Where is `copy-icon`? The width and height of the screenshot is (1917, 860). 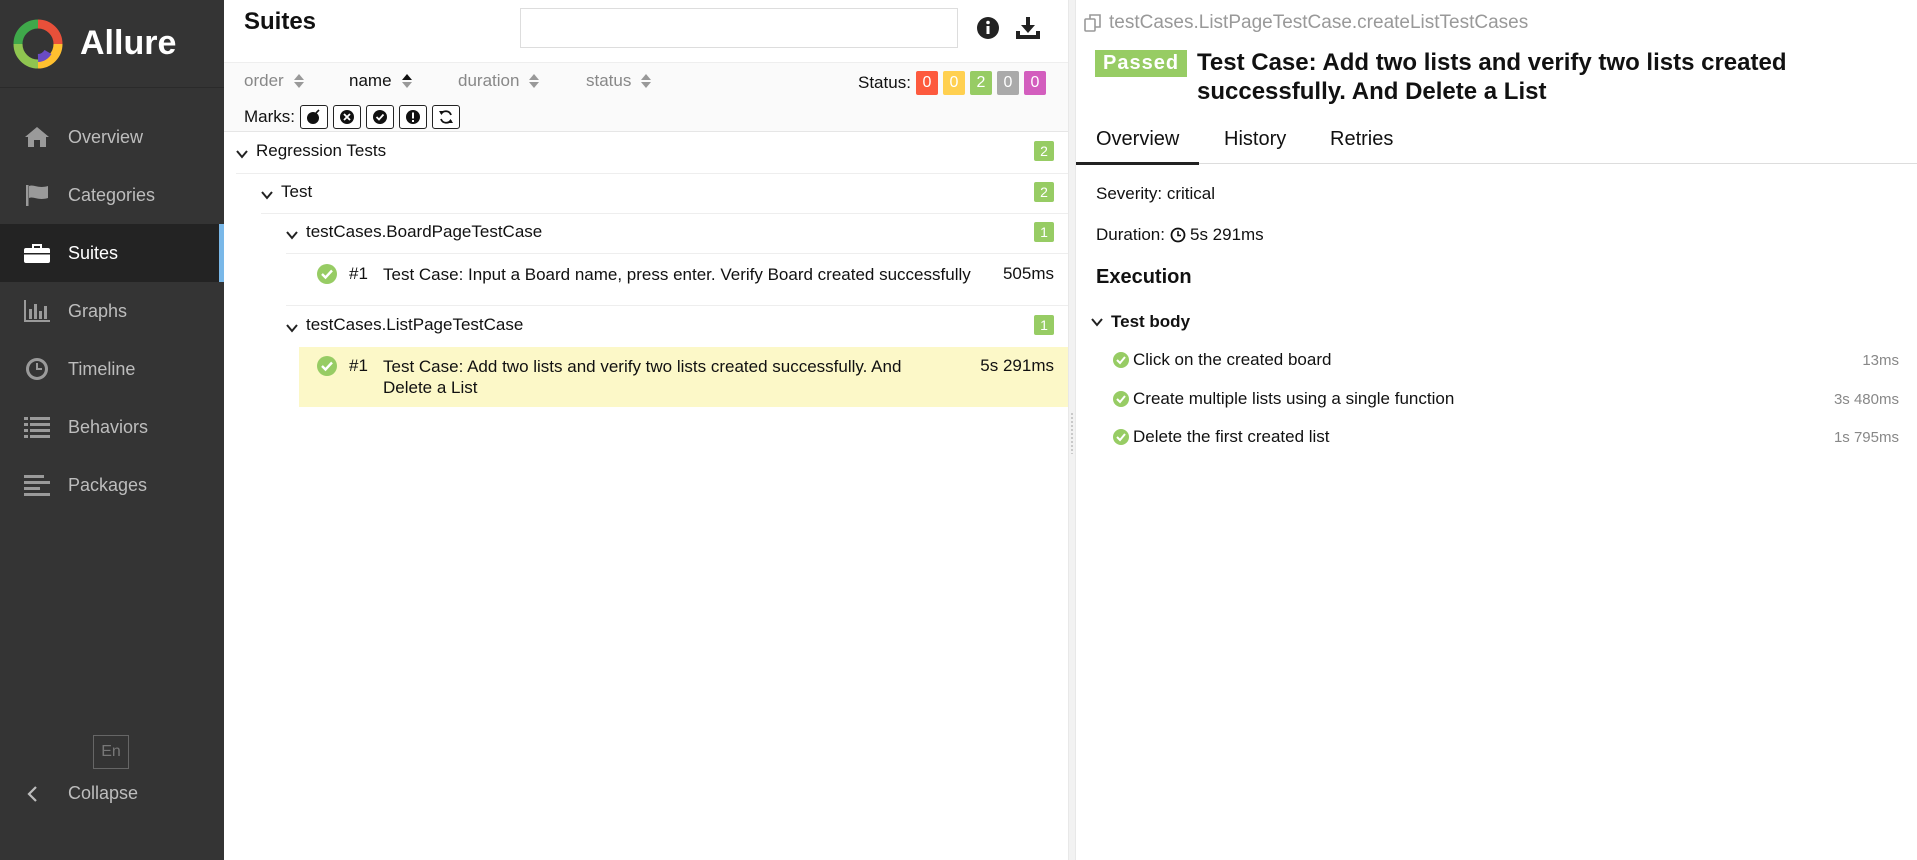
copy-icon is located at coordinates (1092, 23).